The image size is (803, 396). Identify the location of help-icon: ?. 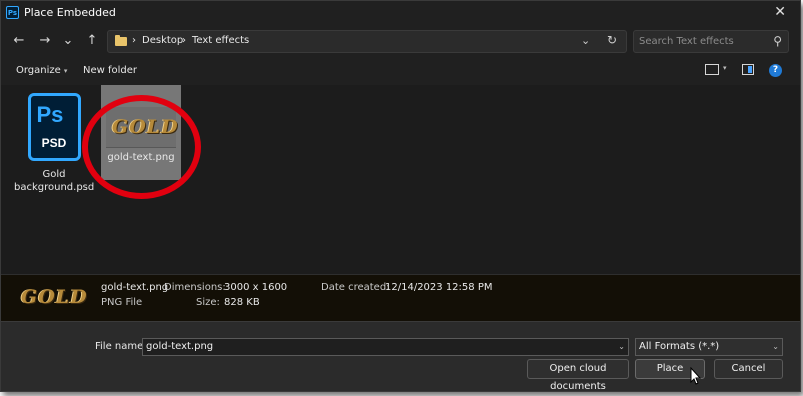
(775, 70).